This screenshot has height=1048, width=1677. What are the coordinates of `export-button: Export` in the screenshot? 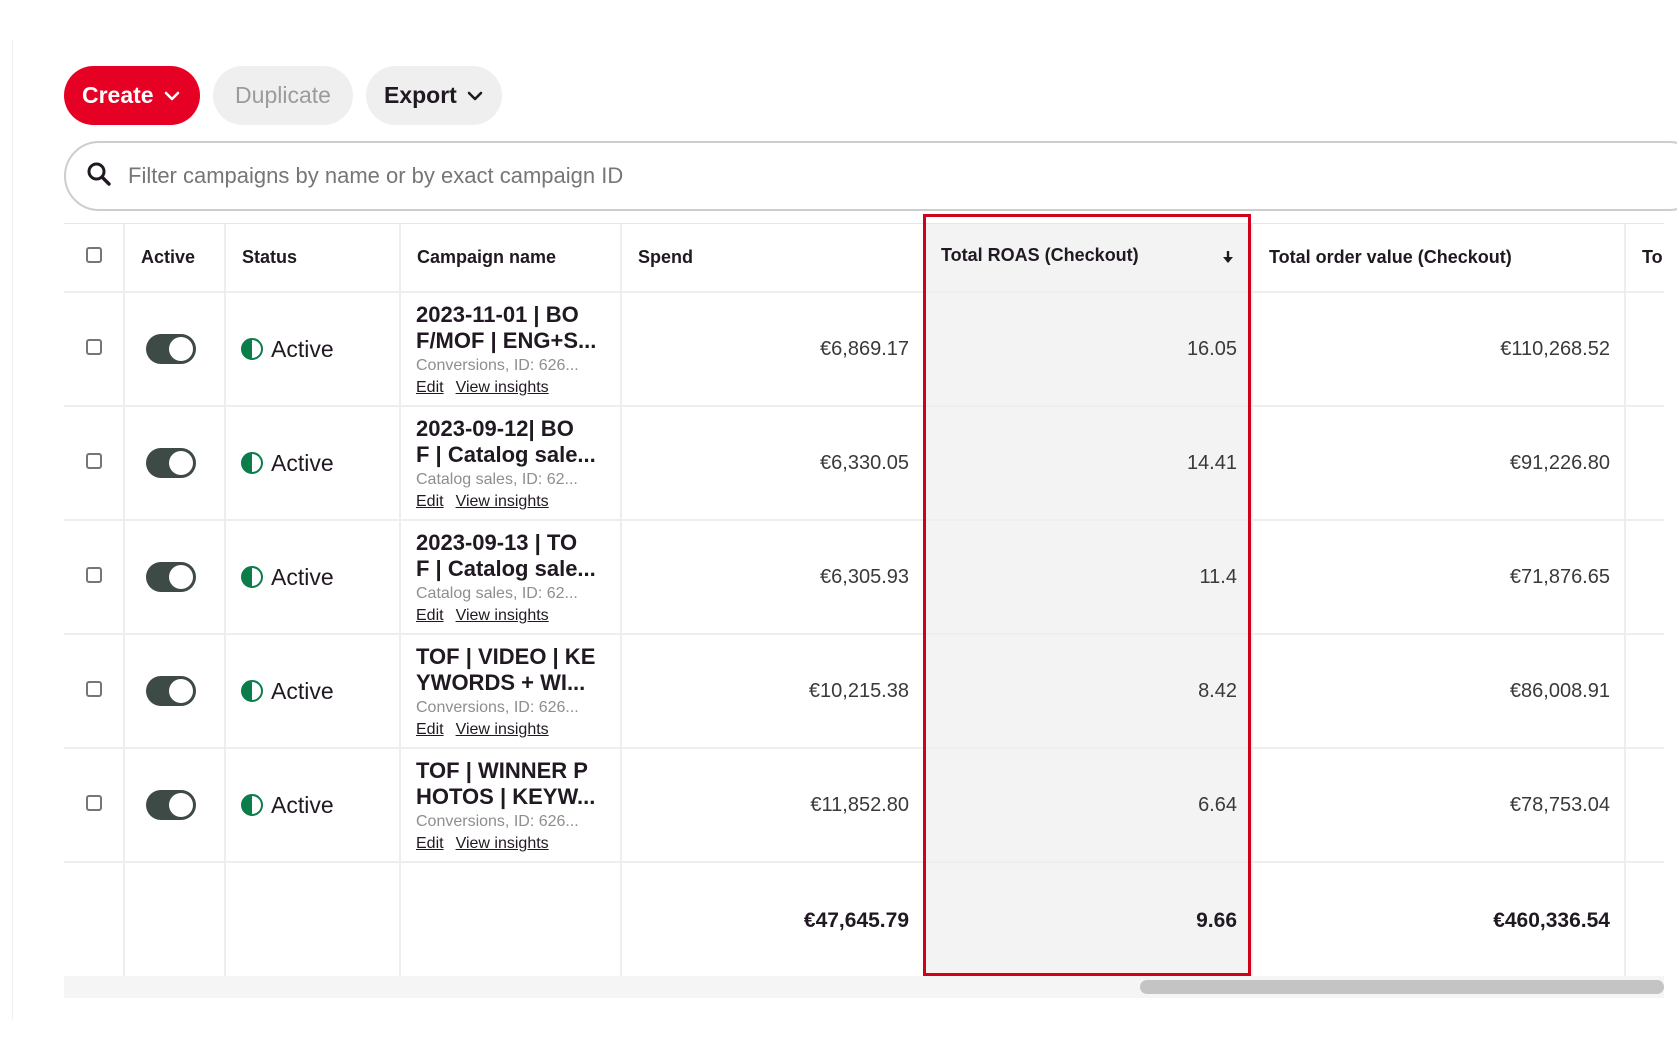 It's located at (434, 95).